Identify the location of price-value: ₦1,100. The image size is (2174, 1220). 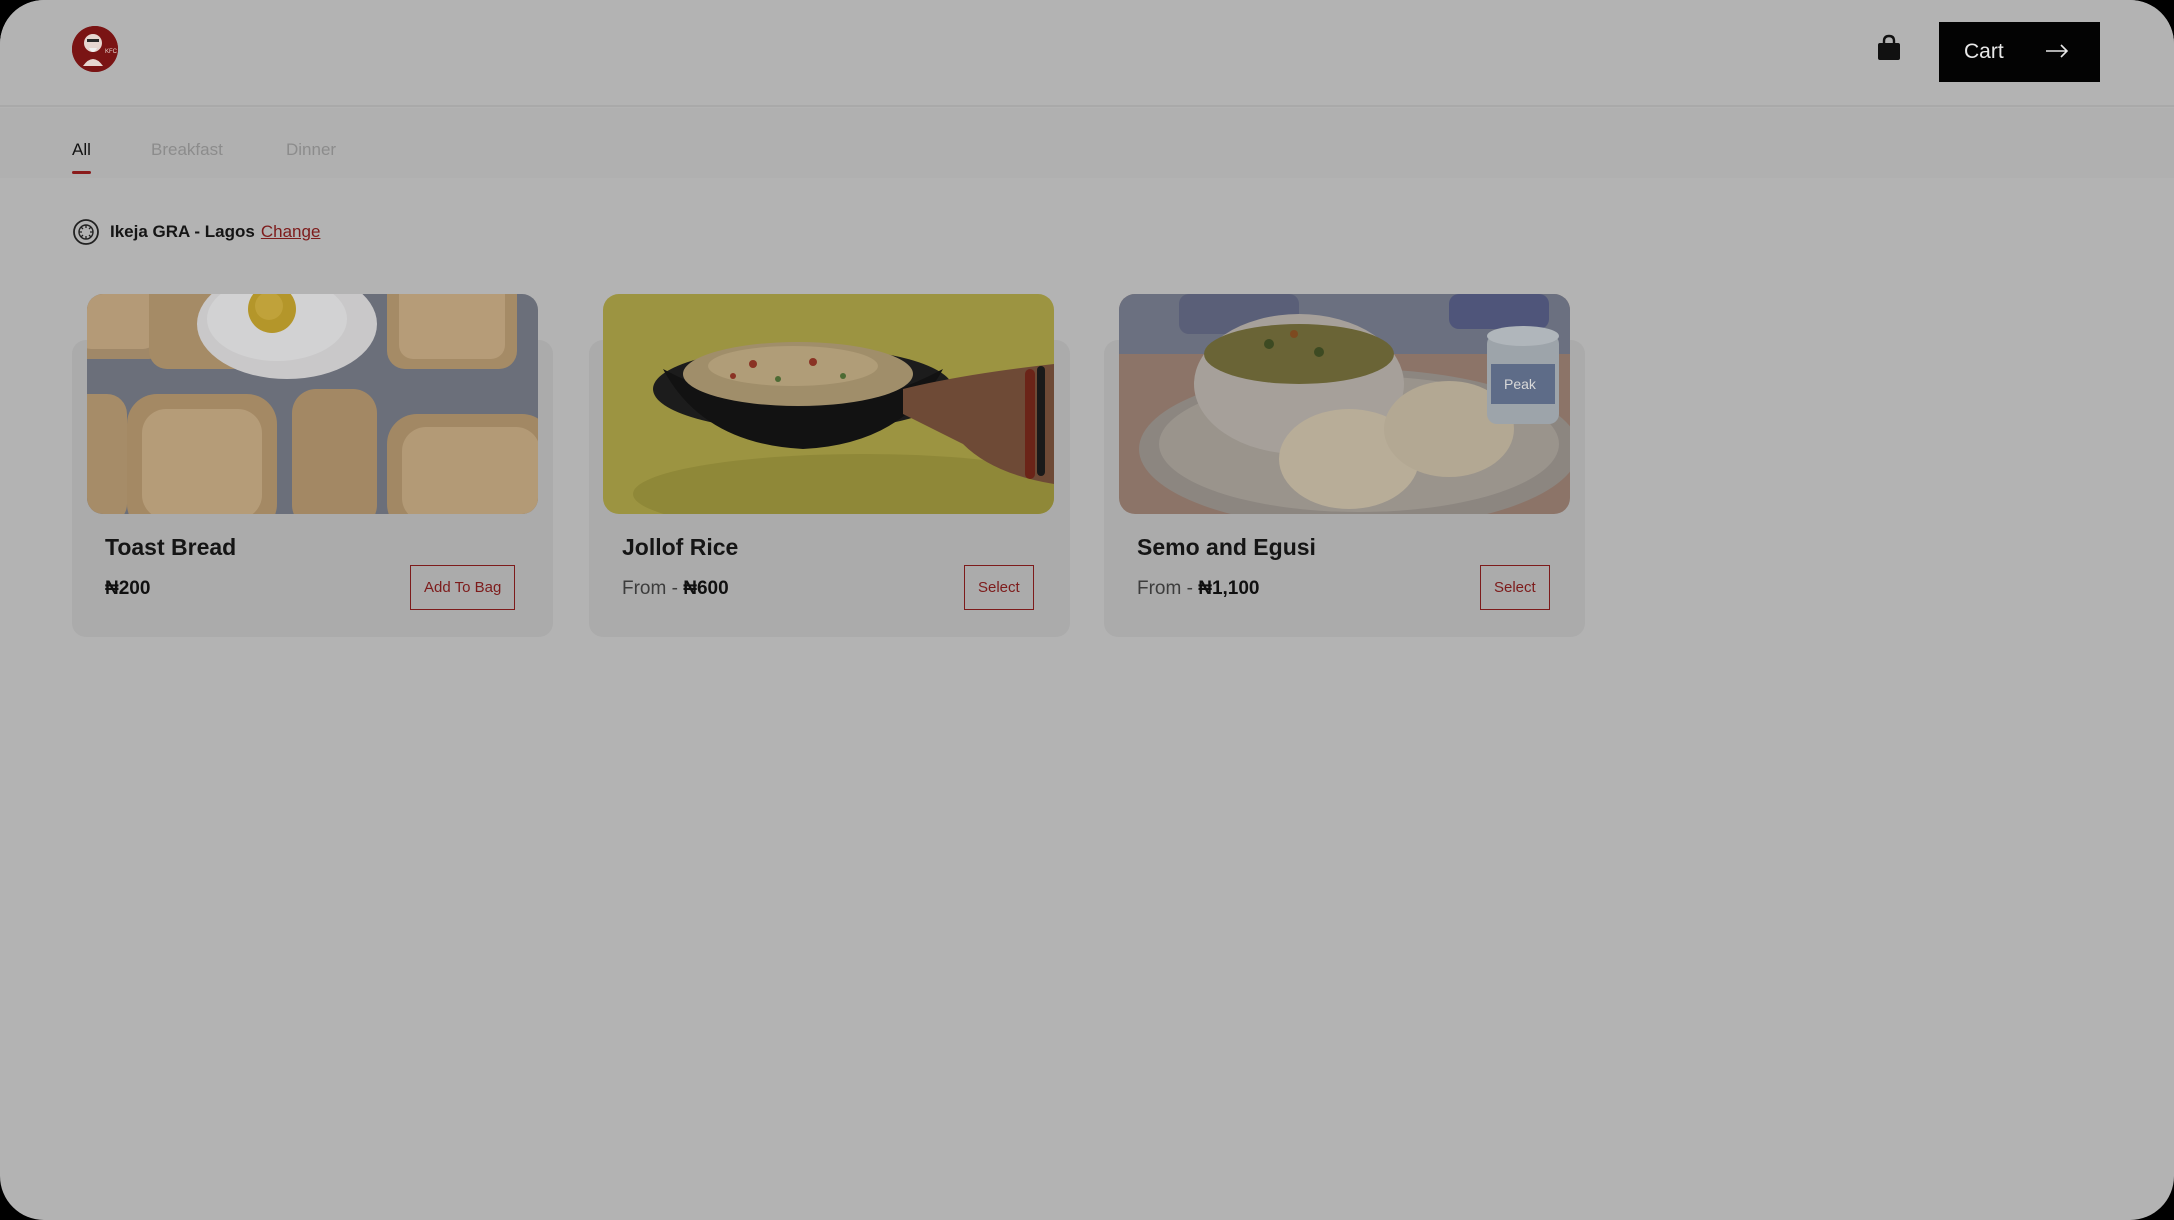
(1229, 588).